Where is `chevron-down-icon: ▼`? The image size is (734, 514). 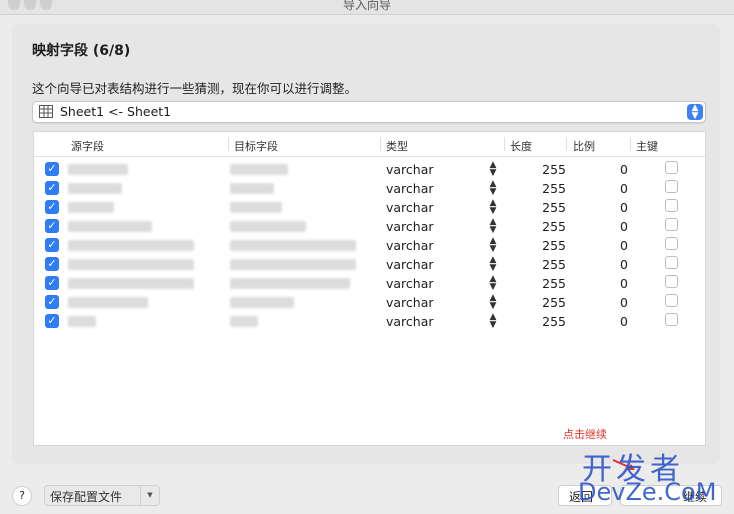 chevron-down-icon: ▼ is located at coordinates (149, 495).